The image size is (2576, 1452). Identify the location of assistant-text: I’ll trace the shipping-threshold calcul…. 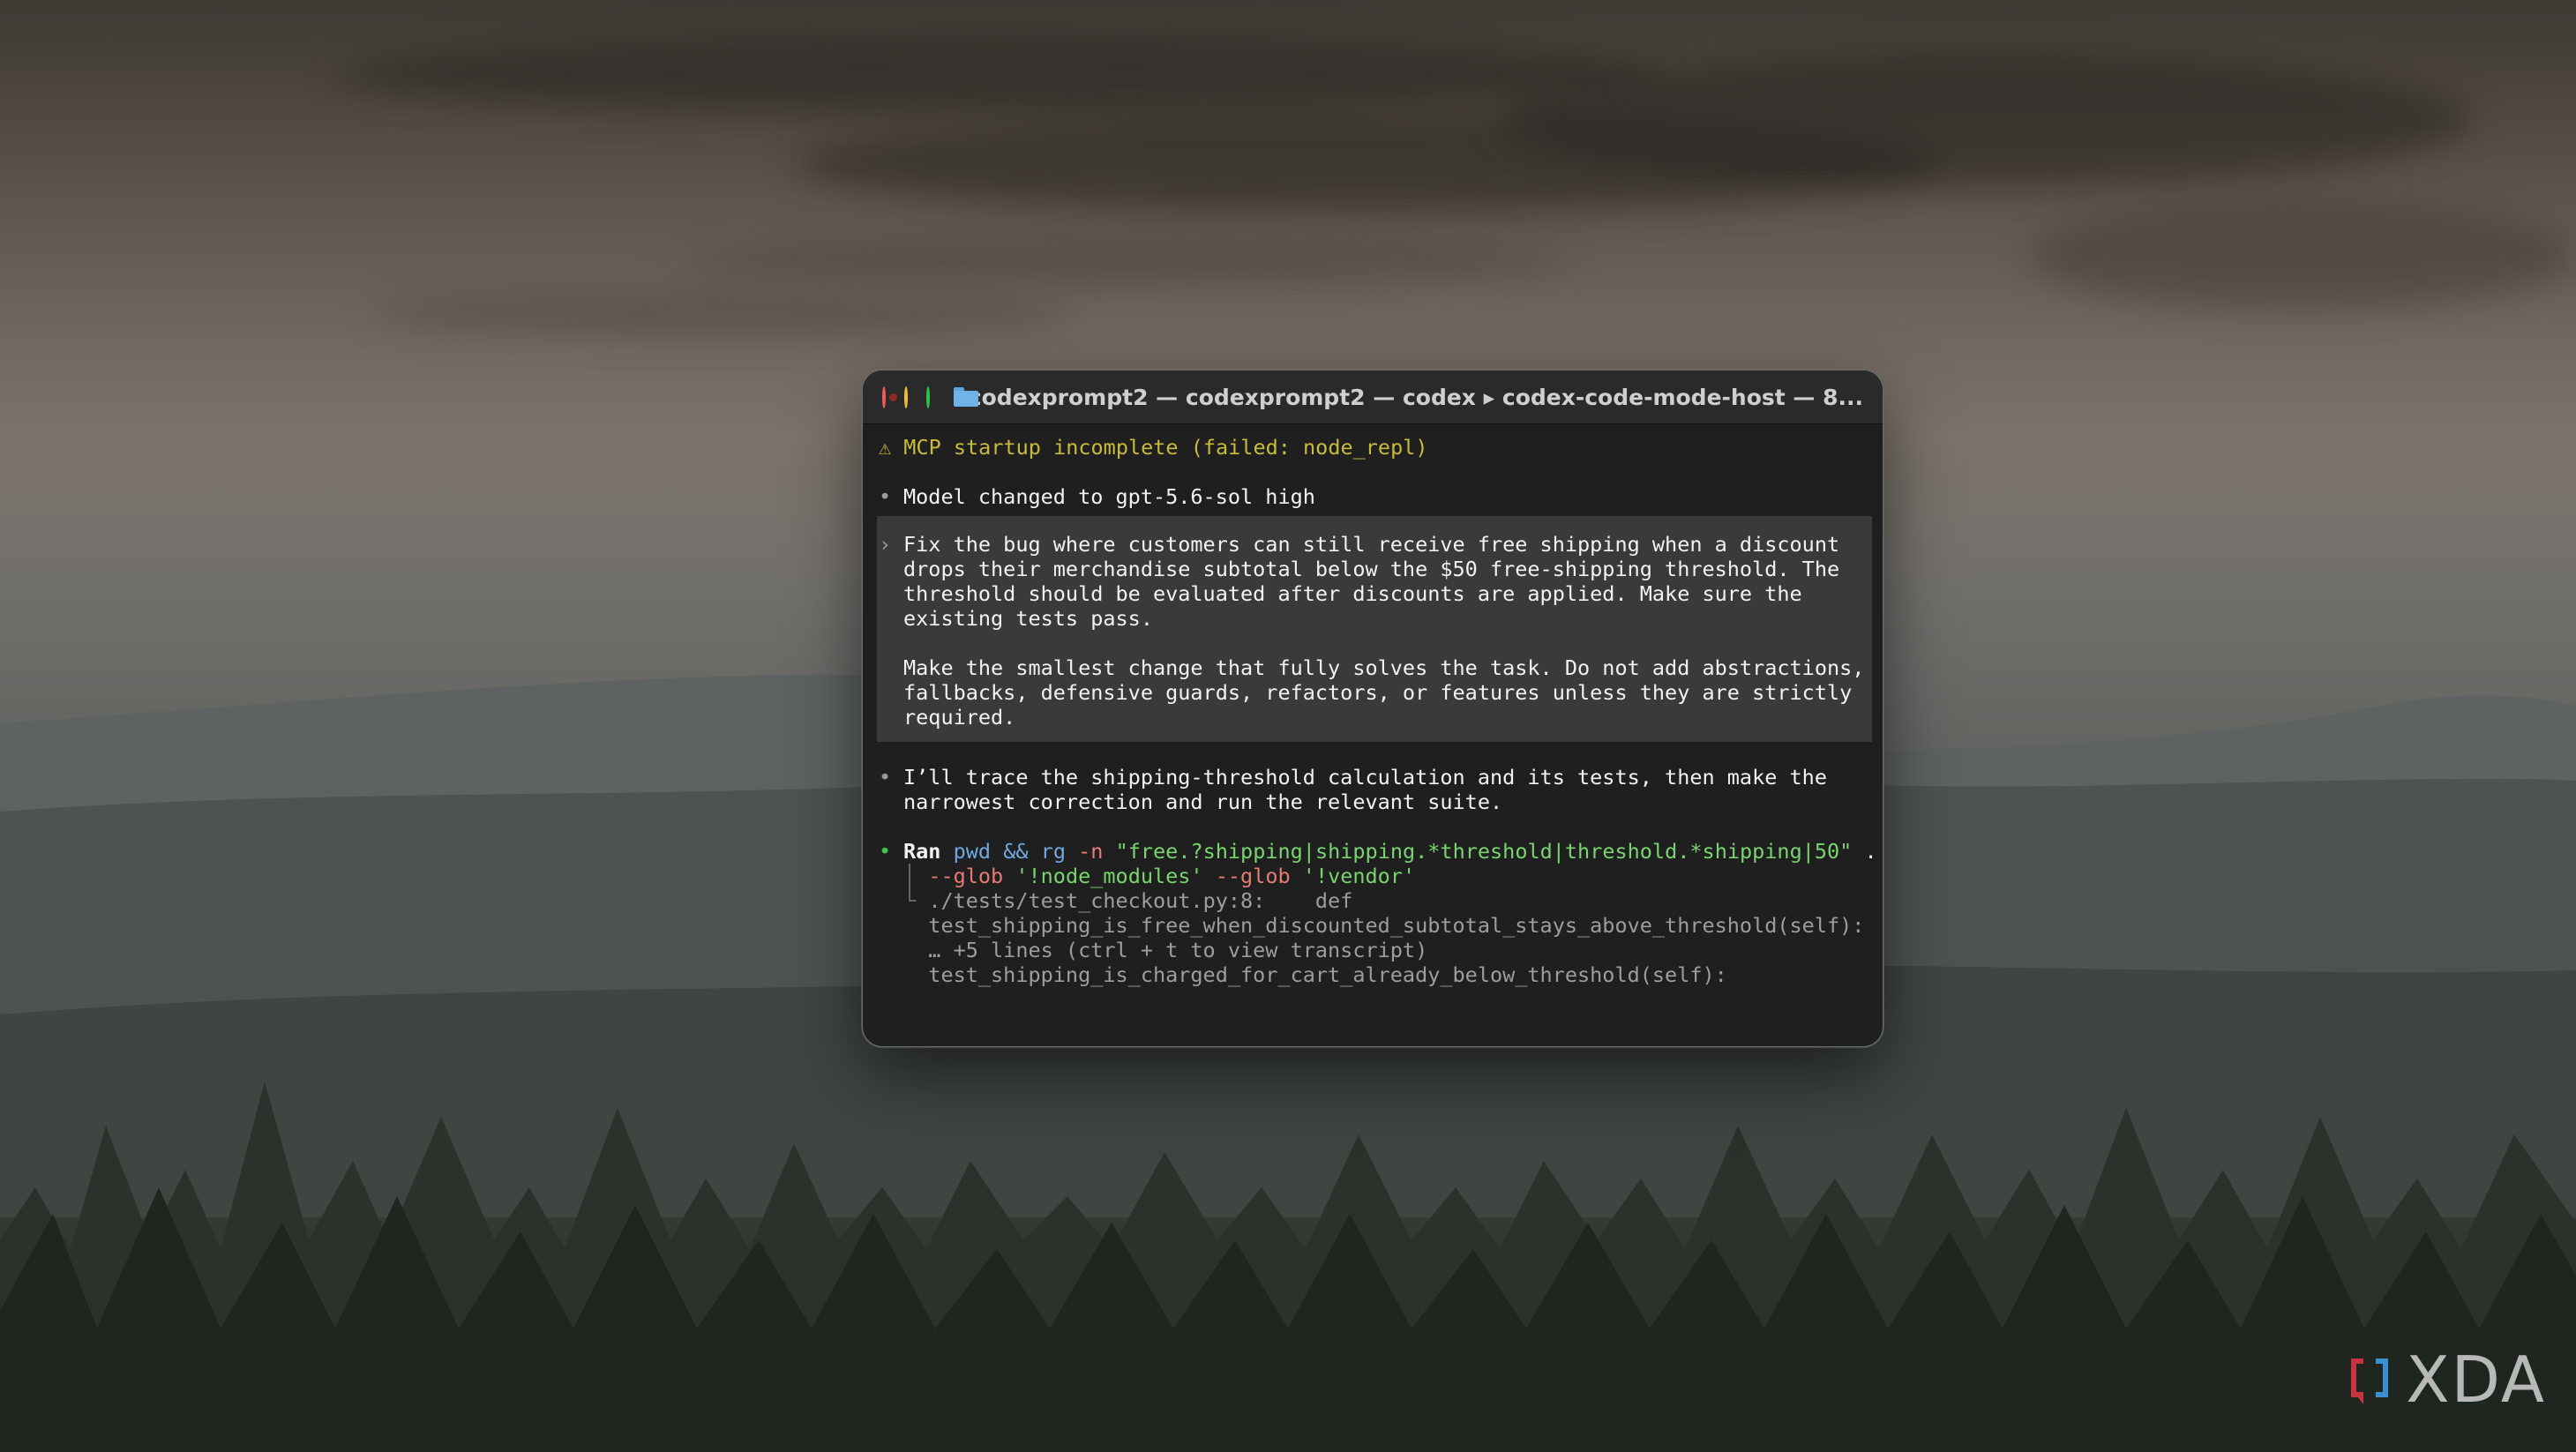
(1365, 777).